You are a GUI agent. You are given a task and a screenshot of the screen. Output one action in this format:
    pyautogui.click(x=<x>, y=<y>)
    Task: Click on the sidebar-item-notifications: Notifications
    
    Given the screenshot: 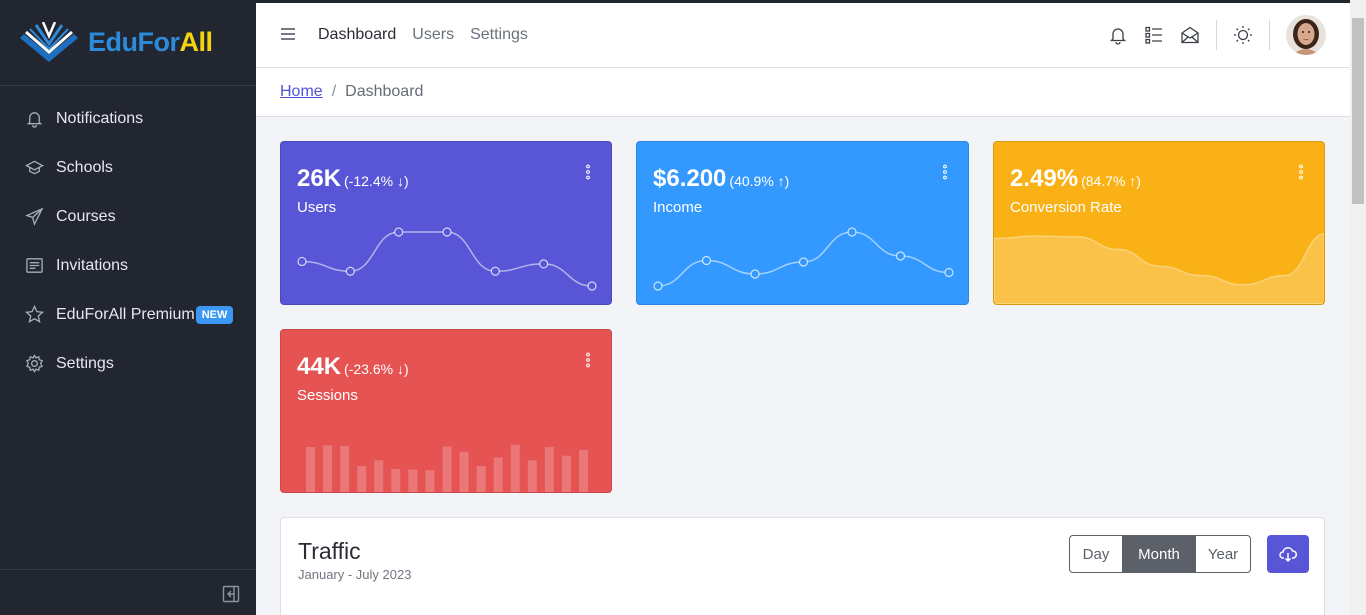 What is the action you would take?
    pyautogui.click(x=128, y=118)
    